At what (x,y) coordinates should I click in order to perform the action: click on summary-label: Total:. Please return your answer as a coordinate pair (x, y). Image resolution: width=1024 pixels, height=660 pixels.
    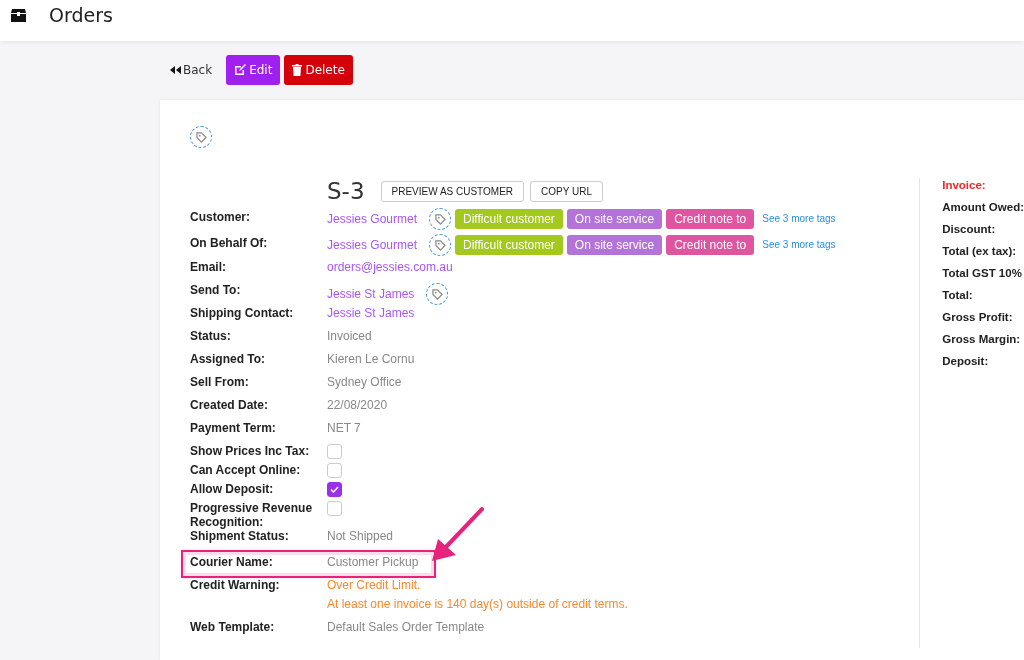
    Looking at the image, I should click on (958, 295).